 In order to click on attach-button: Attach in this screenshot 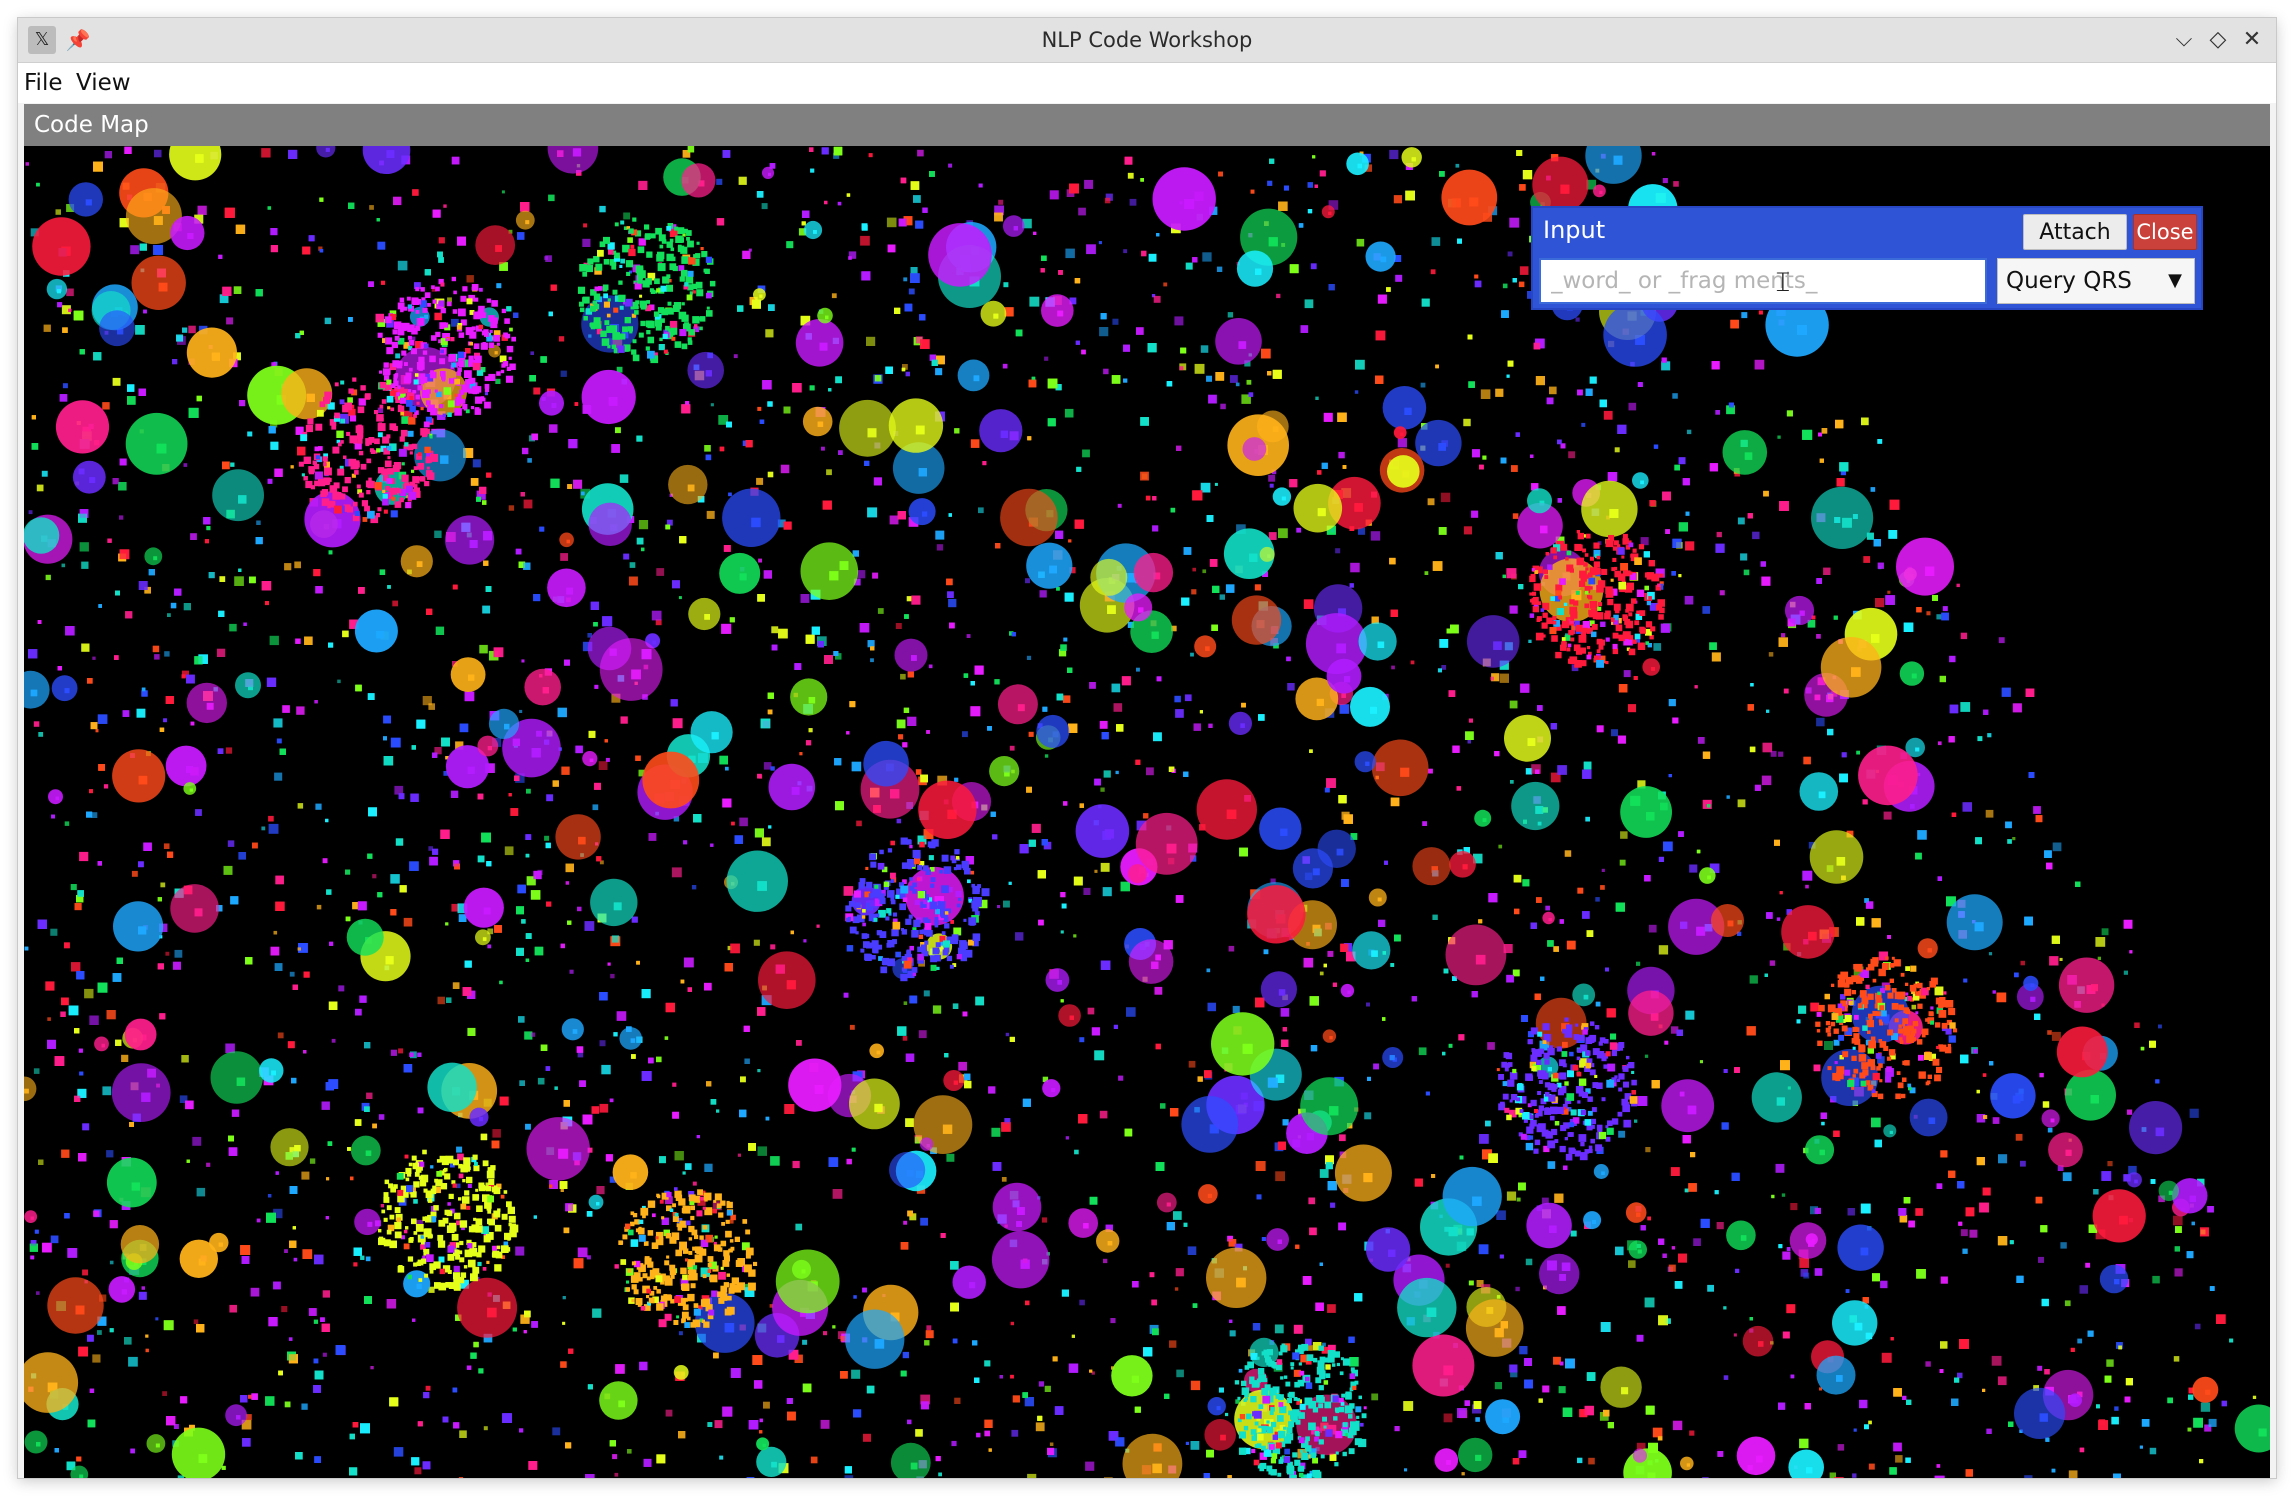, I will do `click(2075, 232)`.